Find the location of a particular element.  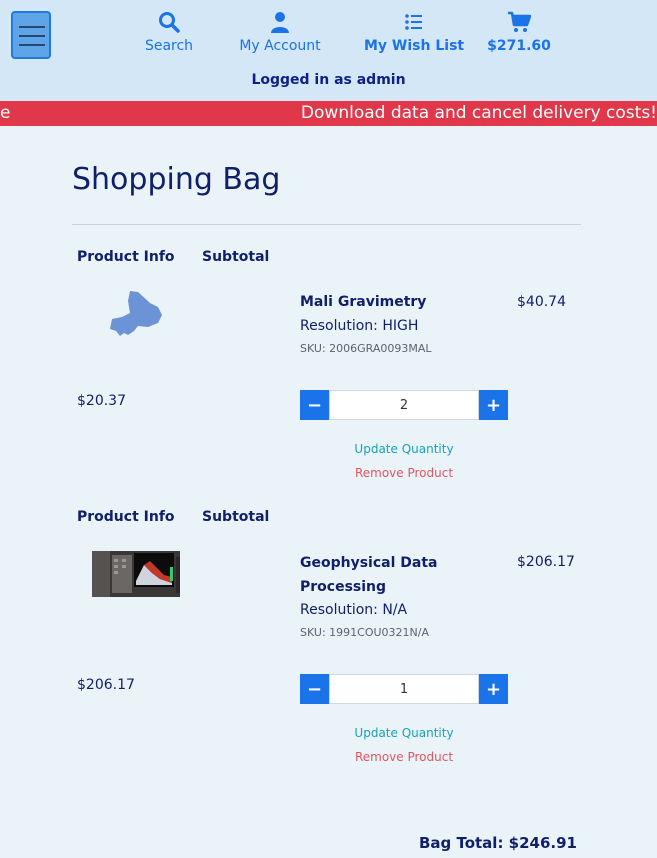

nav-account-label: My Account is located at coordinates (280, 46).